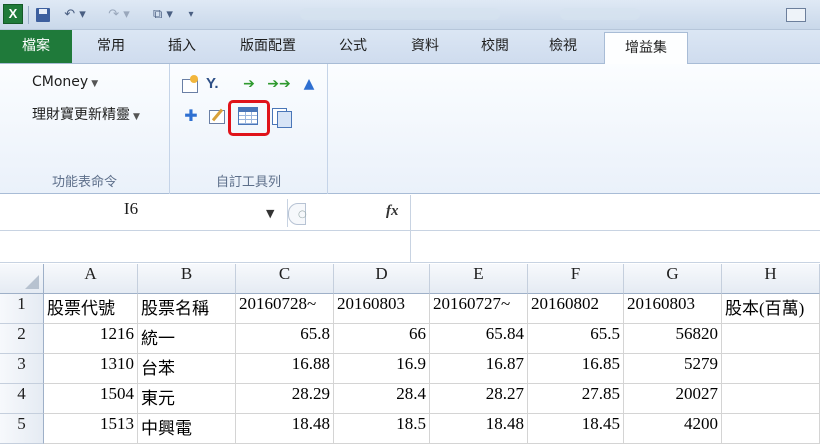 The height and width of the screenshot is (446, 820). Describe the element at coordinates (673, 399) in the screenshot. I see `cell-g4: 20027` at that location.